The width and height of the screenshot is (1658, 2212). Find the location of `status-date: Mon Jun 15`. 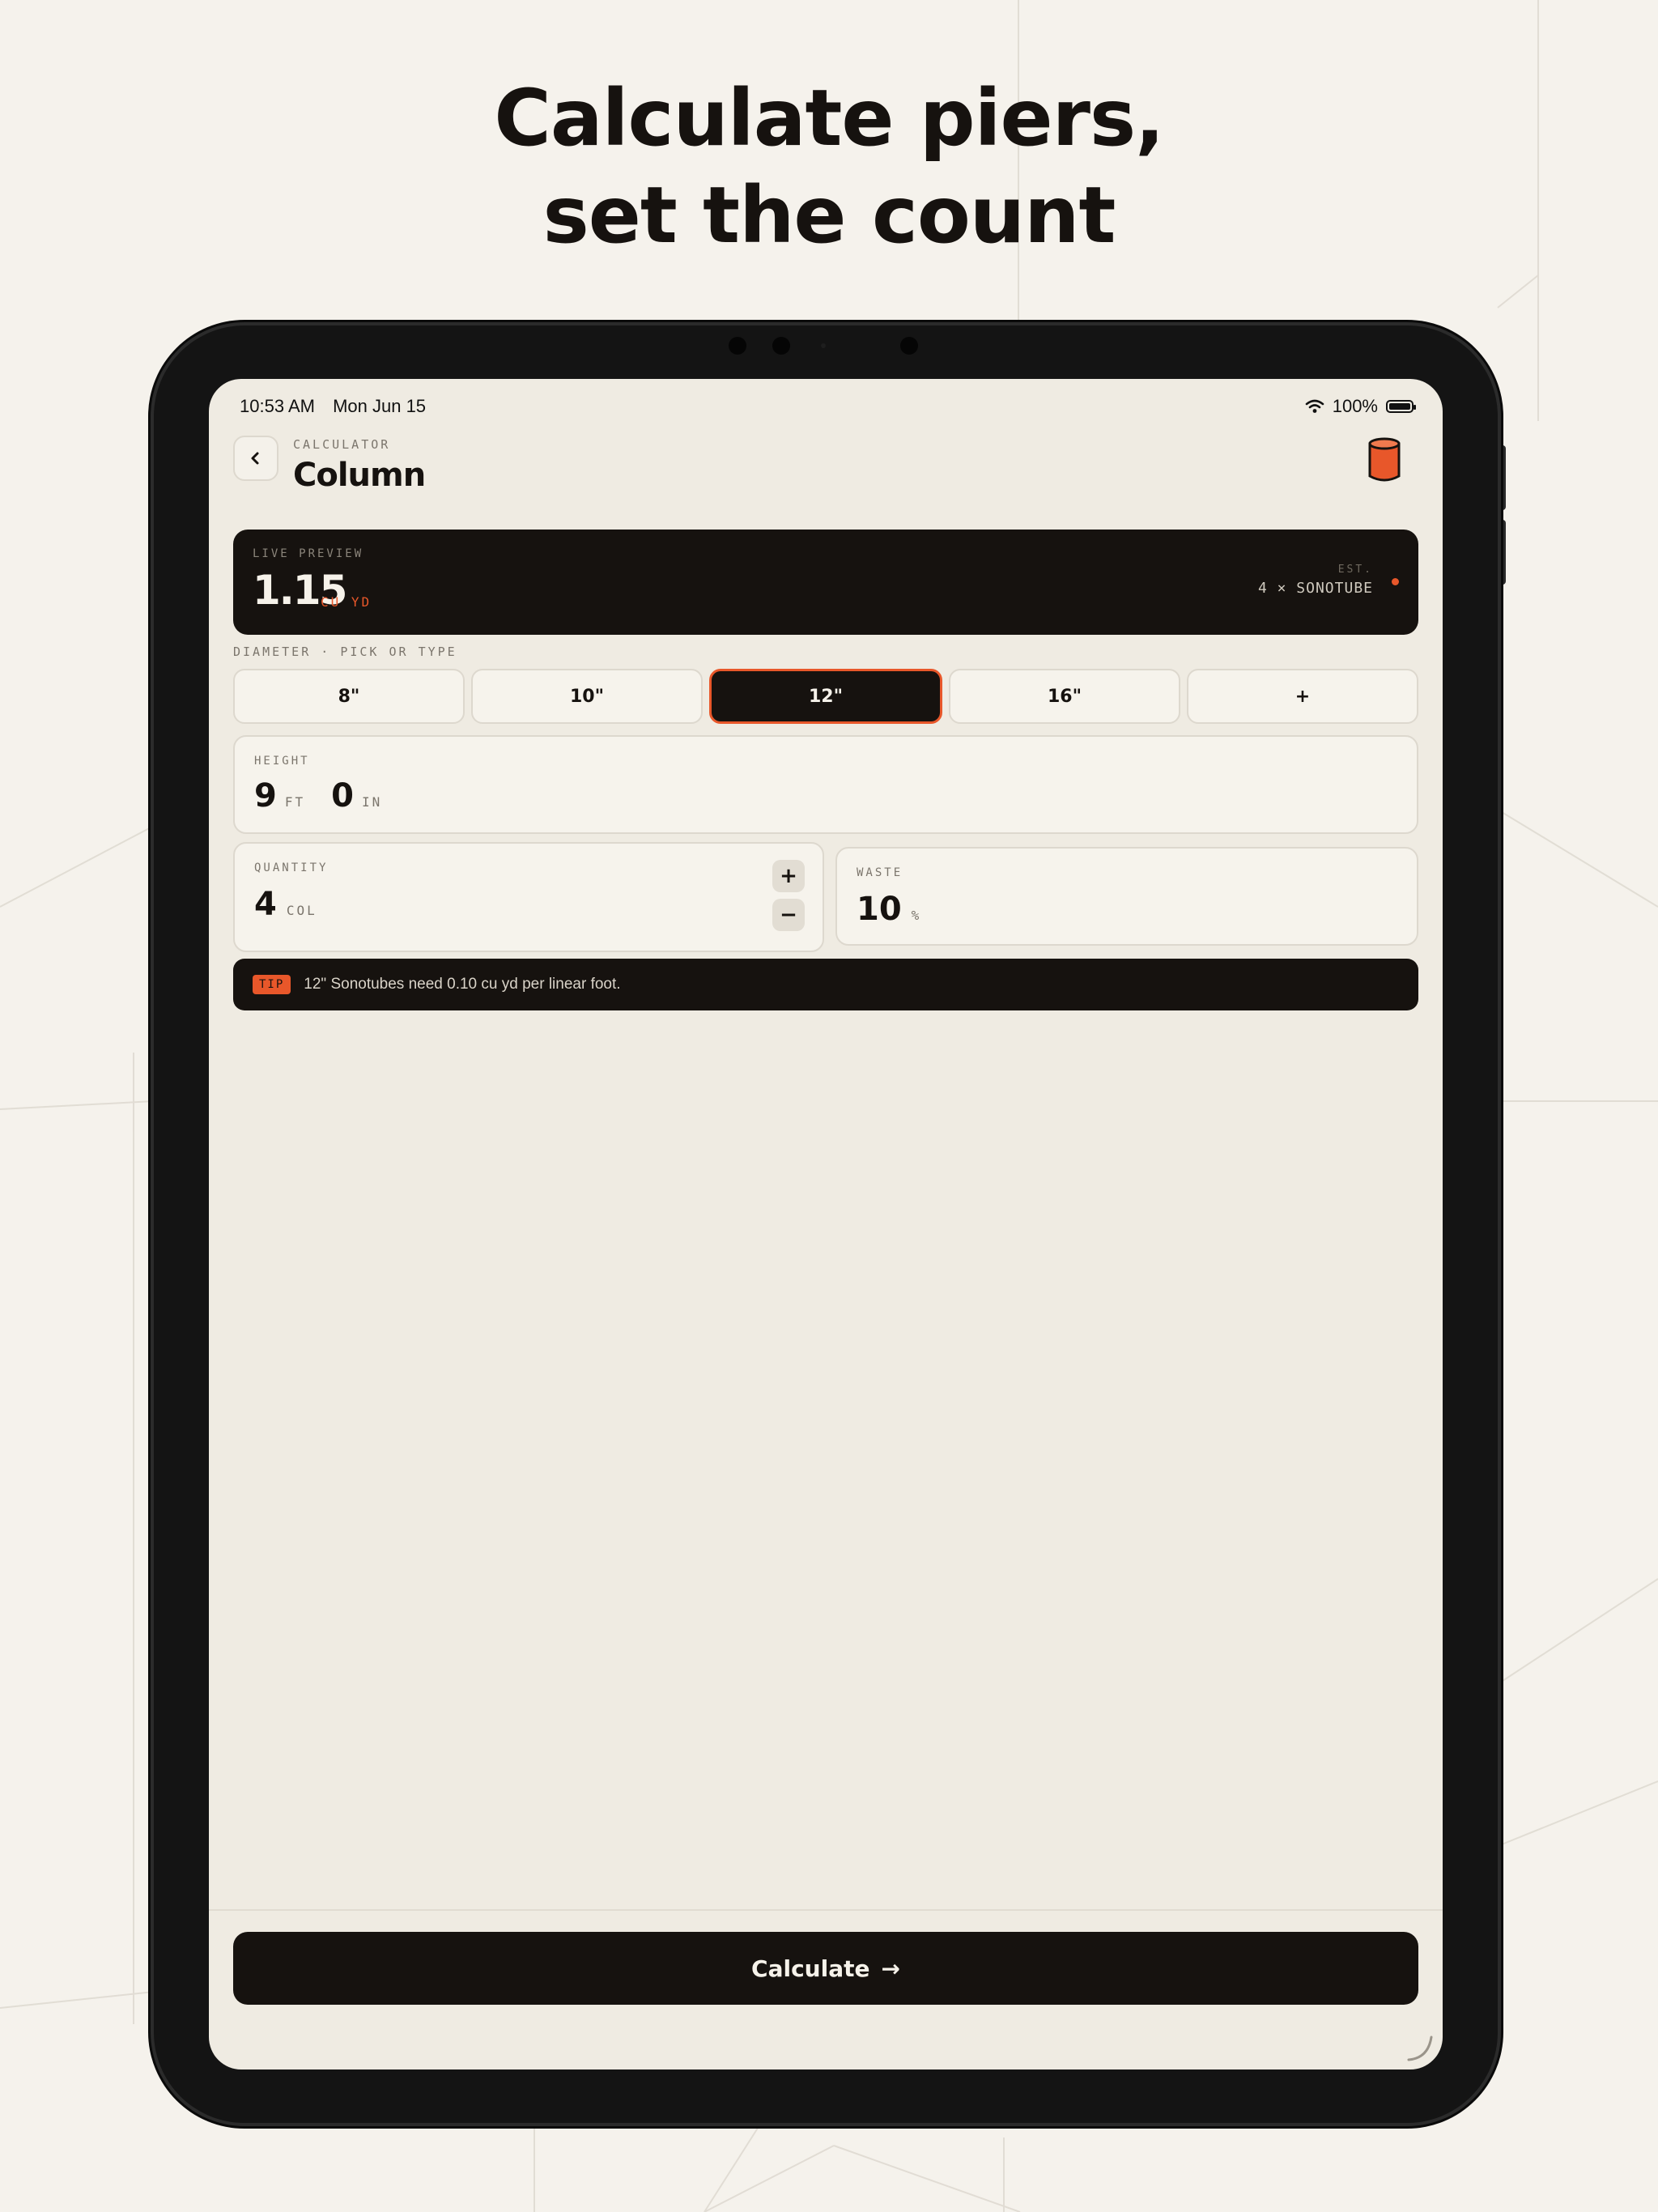

status-date: Mon Jun 15 is located at coordinates (380, 406).